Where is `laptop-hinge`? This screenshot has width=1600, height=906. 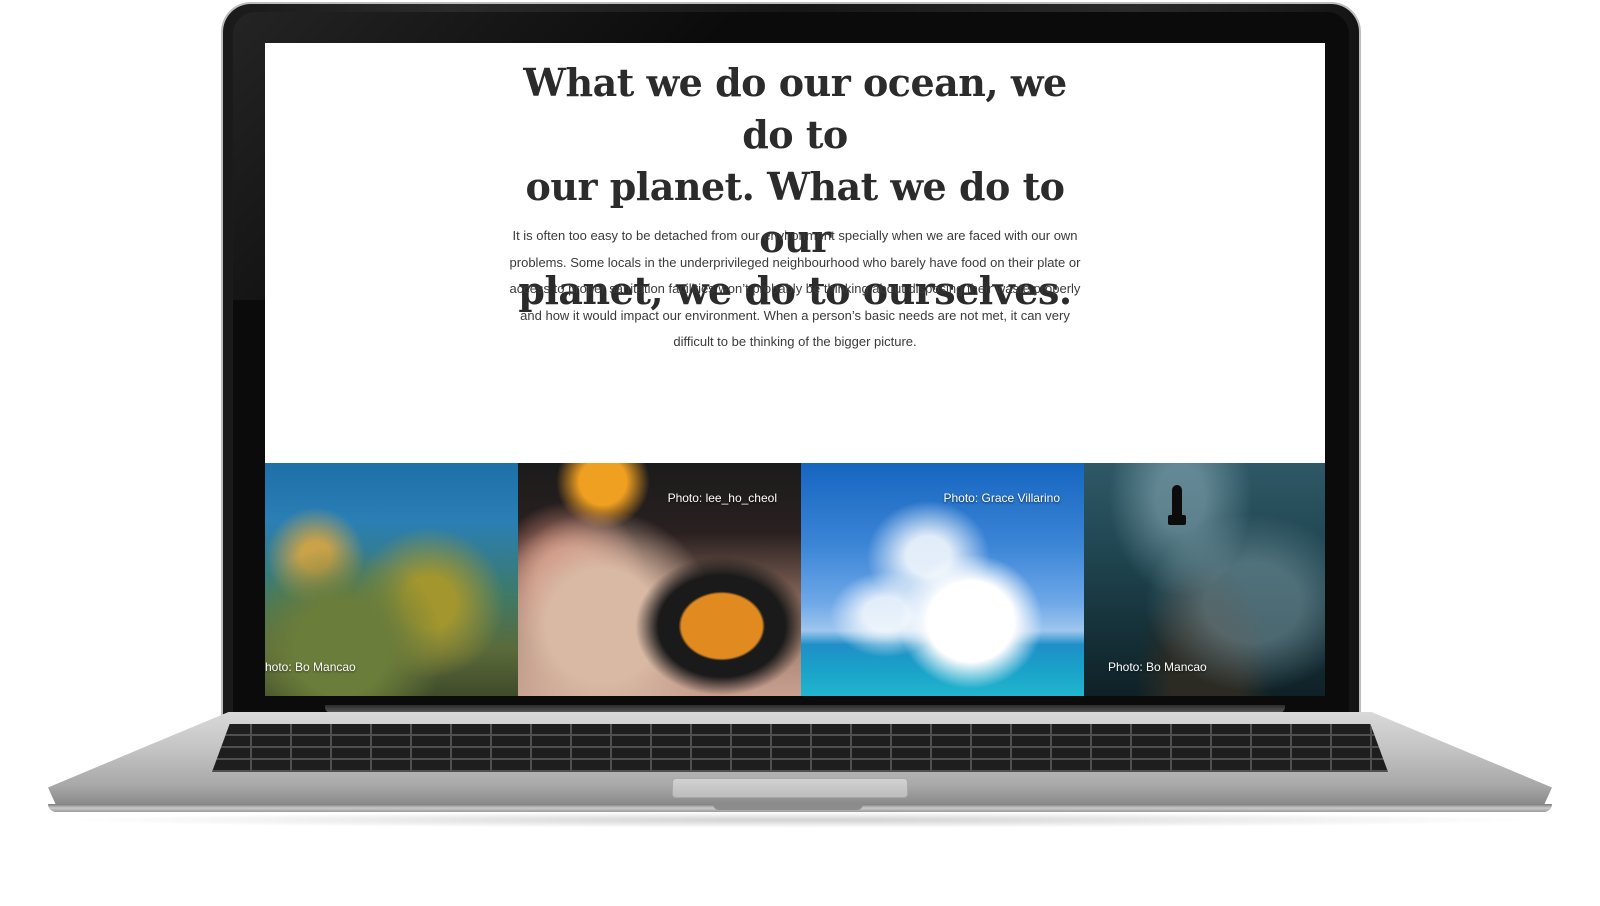
laptop-hinge is located at coordinates (805, 709).